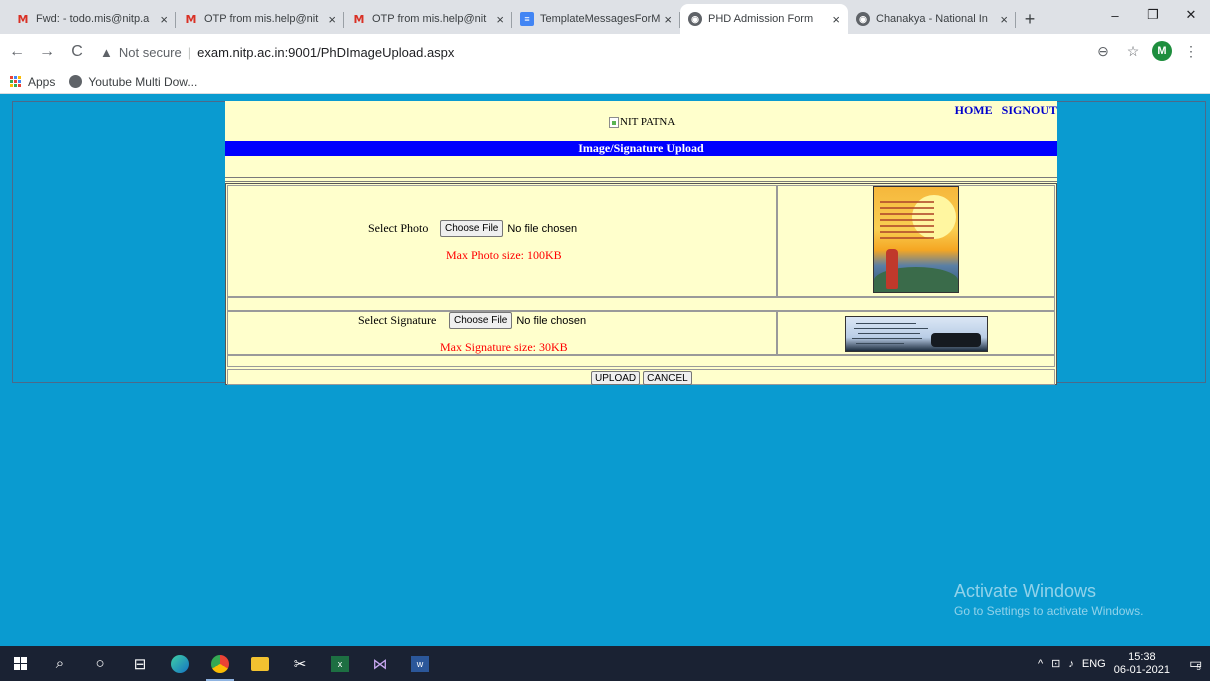  Describe the element at coordinates (1133, 51) in the screenshot. I see `bookmark-star-icon: ☆` at that location.